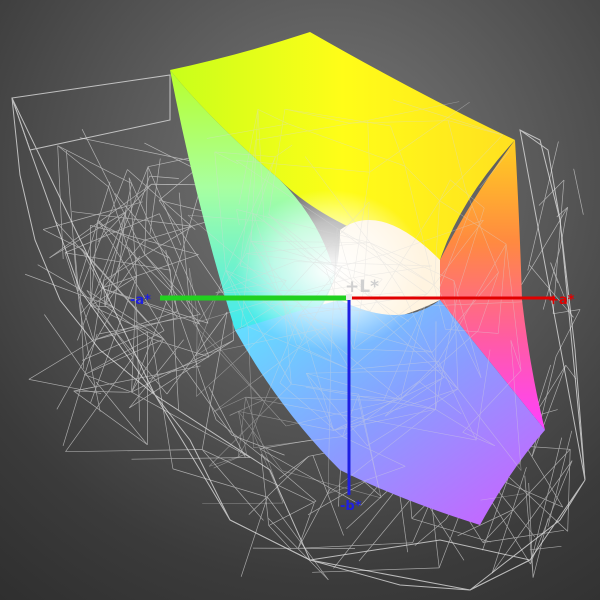  I want to click on b-minus-axis-label: -b*, so click(351, 506).